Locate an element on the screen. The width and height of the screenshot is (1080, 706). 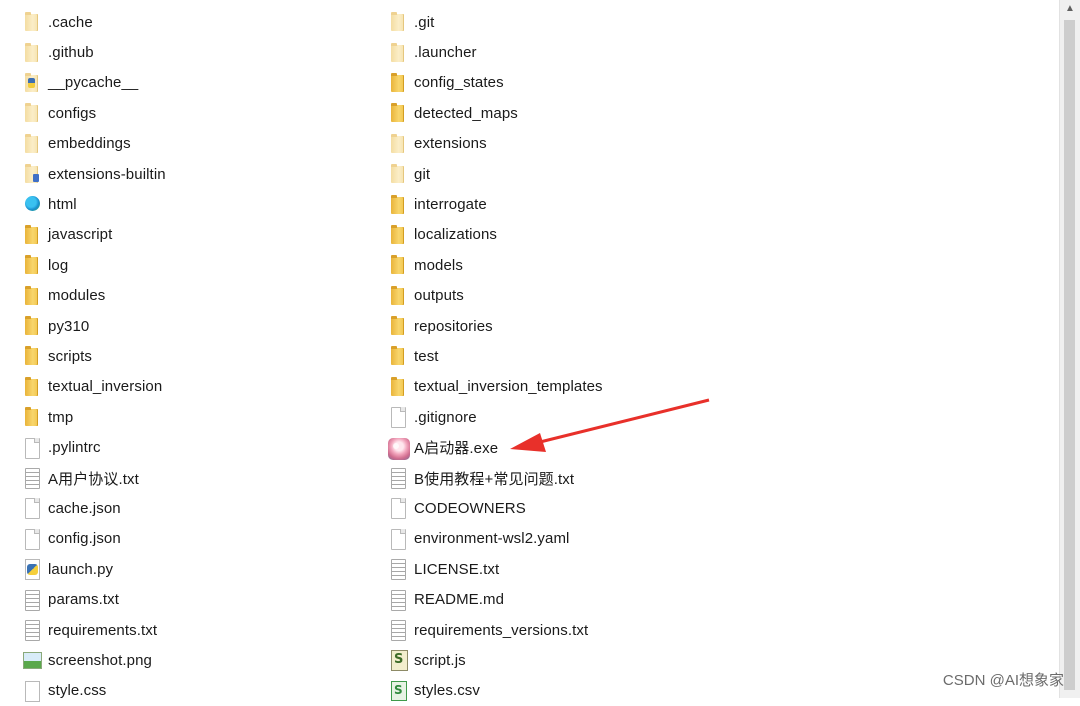
file-item-javascript: javascript is located at coordinates (192, 235).